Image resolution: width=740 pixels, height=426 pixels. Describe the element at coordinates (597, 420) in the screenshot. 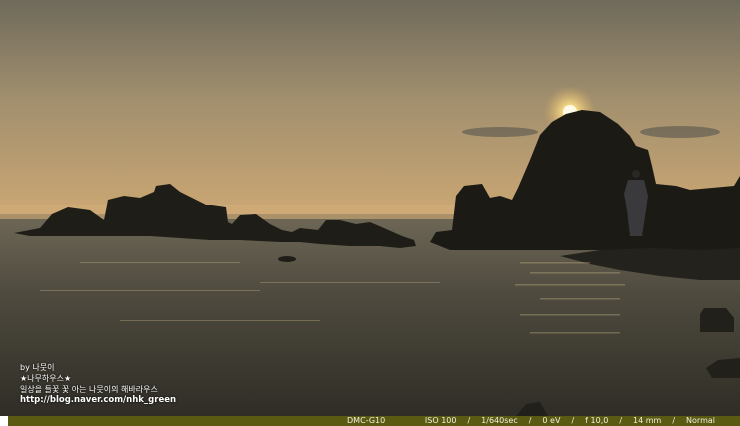

I see `exif-aperture: f 10,0` at that location.